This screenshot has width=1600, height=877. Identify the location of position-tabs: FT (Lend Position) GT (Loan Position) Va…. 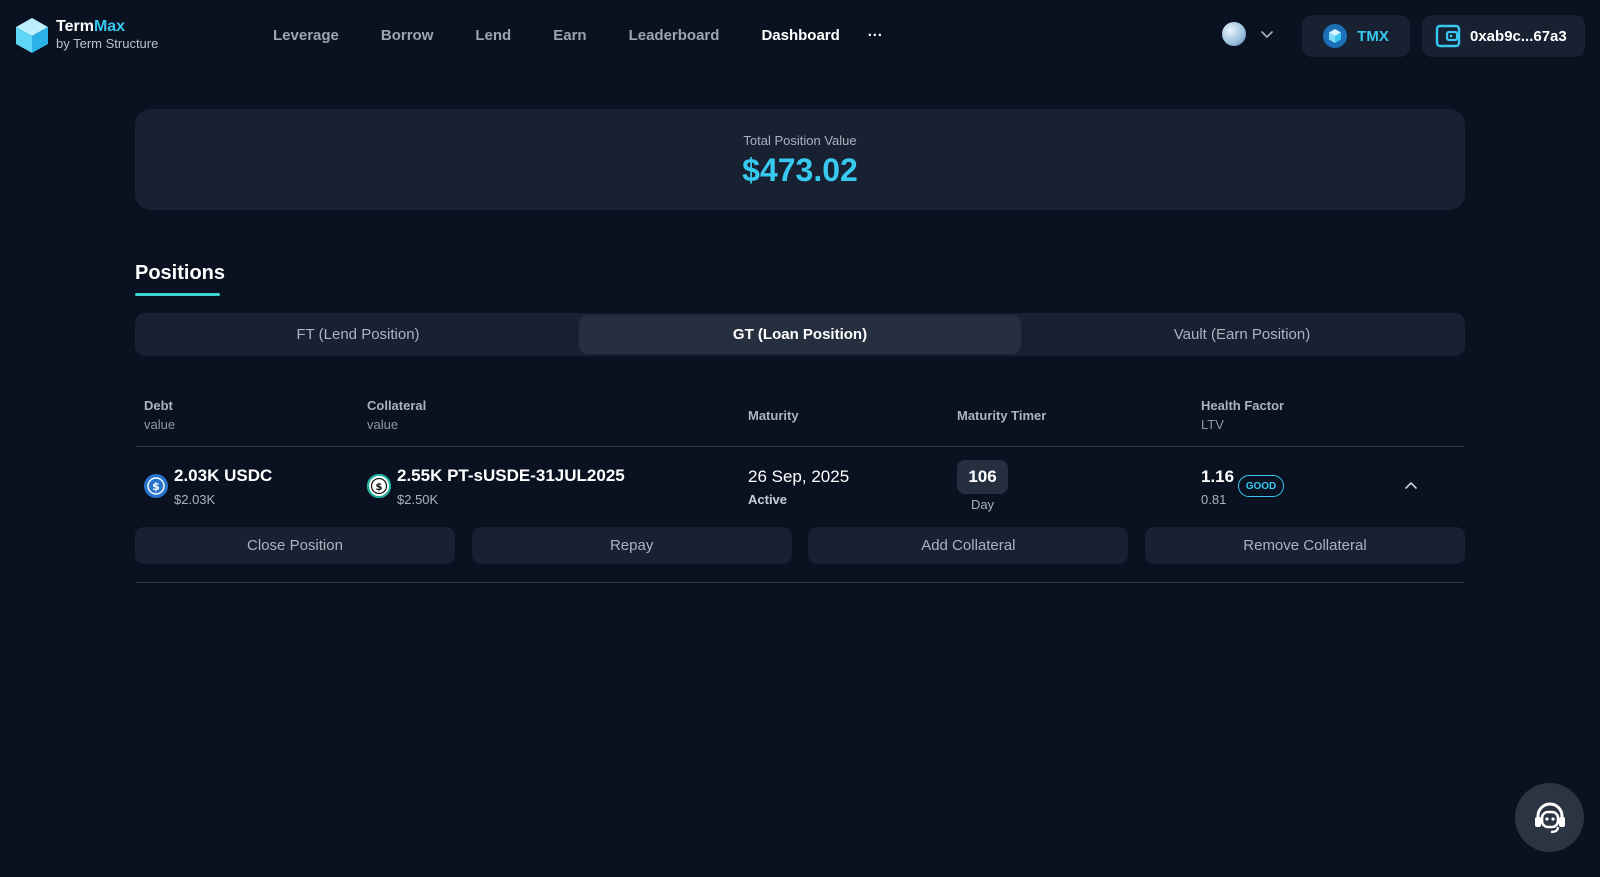
(800, 334).